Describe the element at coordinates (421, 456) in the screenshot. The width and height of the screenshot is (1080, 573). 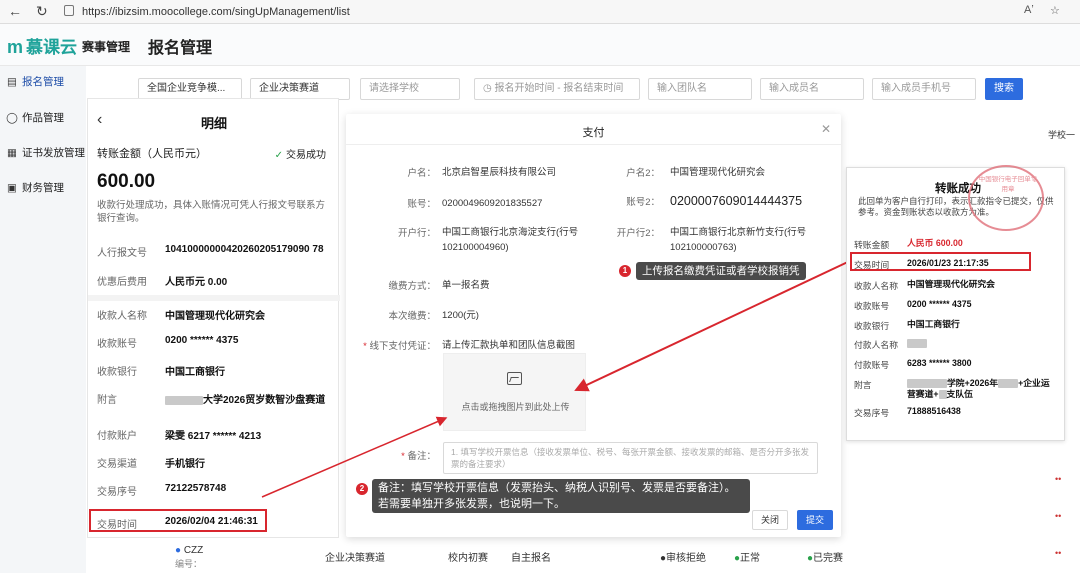
I see `remark-label-text: 备注：` at that location.